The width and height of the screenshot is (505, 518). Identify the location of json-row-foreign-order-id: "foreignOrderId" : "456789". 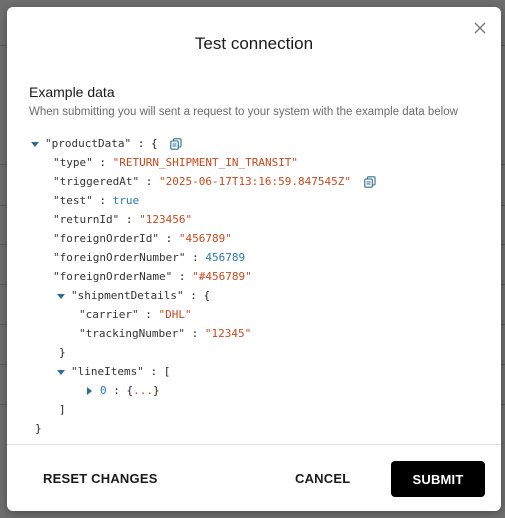
(142, 238).